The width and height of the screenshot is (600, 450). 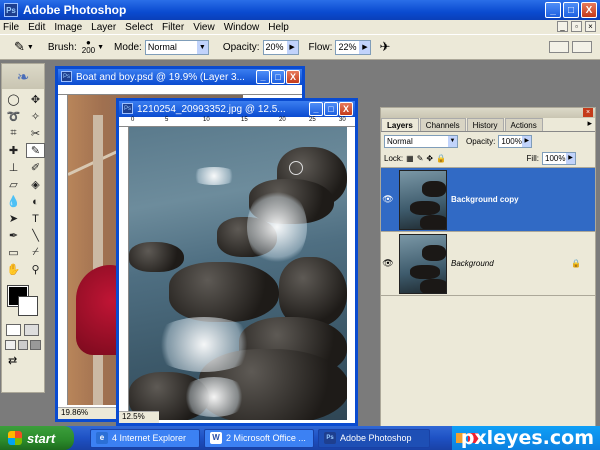 I want to click on doc-title-bar: Ps 1210254_20993352.jpg @ 12.5... _ □ X, so click(x=237, y=109).